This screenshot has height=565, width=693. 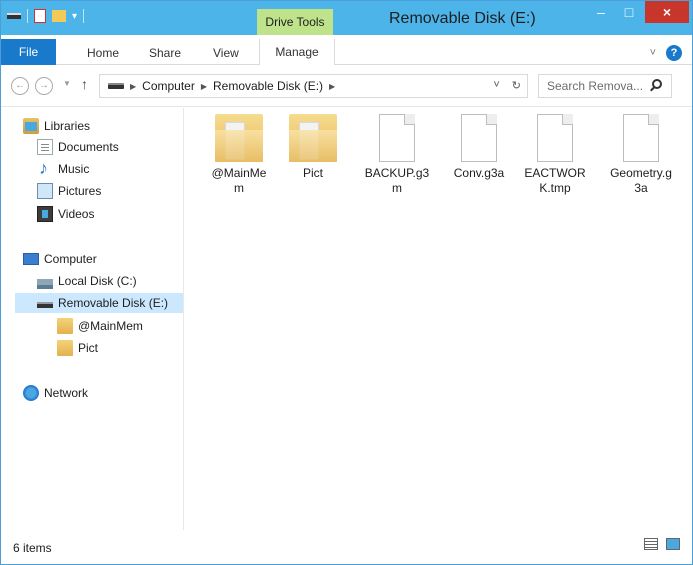 What do you see at coordinates (31, 126) in the screenshot?
I see `libraries-icon` at bounding box center [31, 126].